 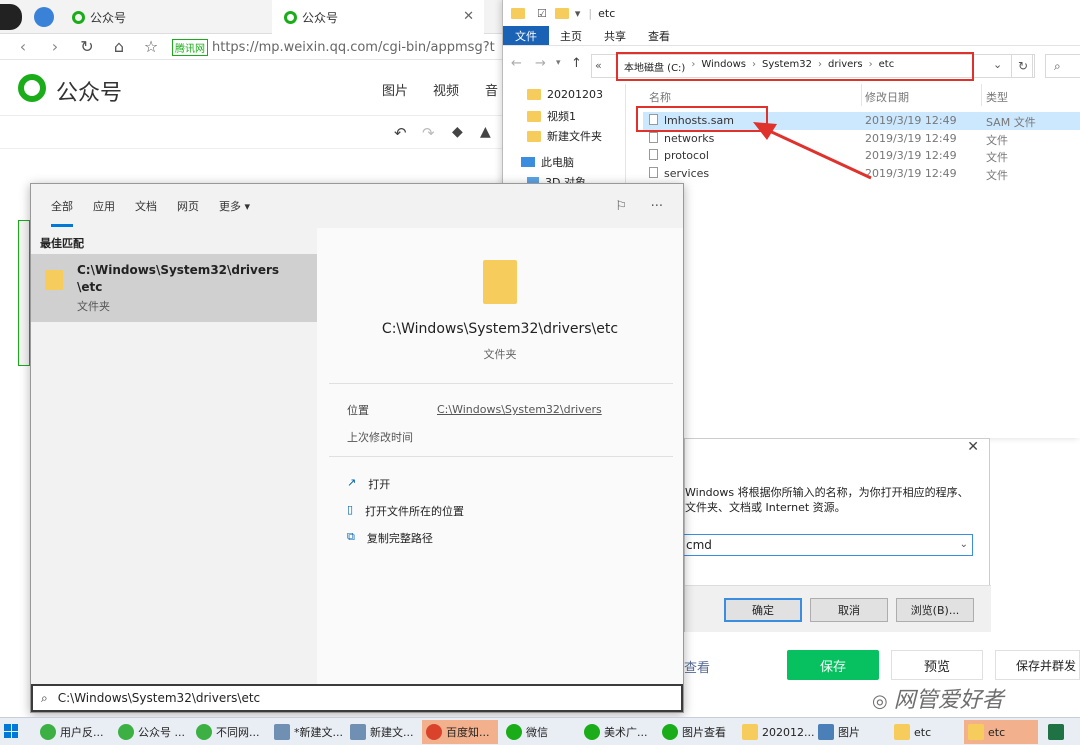 What do you see at coordinates (657, 206) in the screenshot?
I see `more-options-icon: ···` at bounding box center [657, 206].